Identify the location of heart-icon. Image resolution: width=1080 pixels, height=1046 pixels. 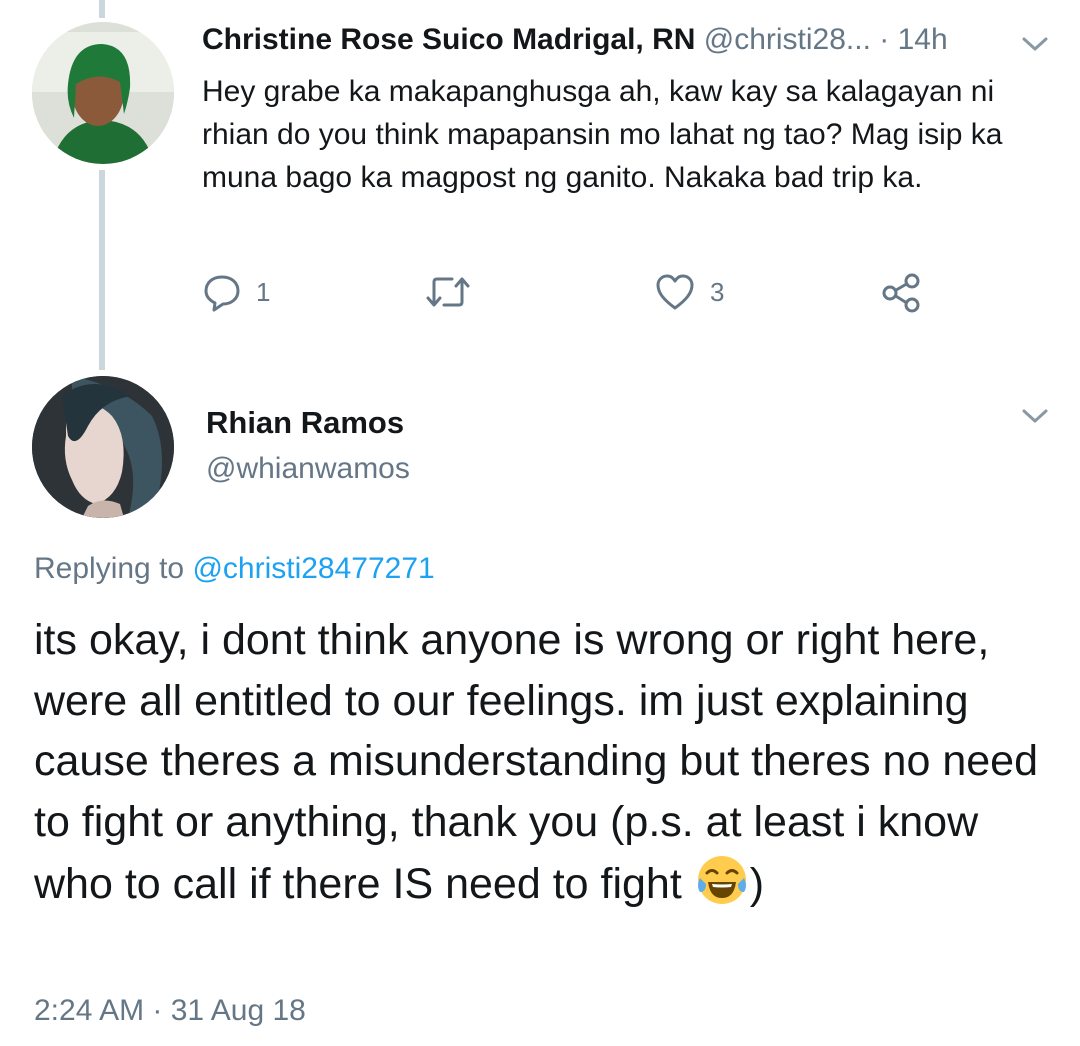
(675, 292).